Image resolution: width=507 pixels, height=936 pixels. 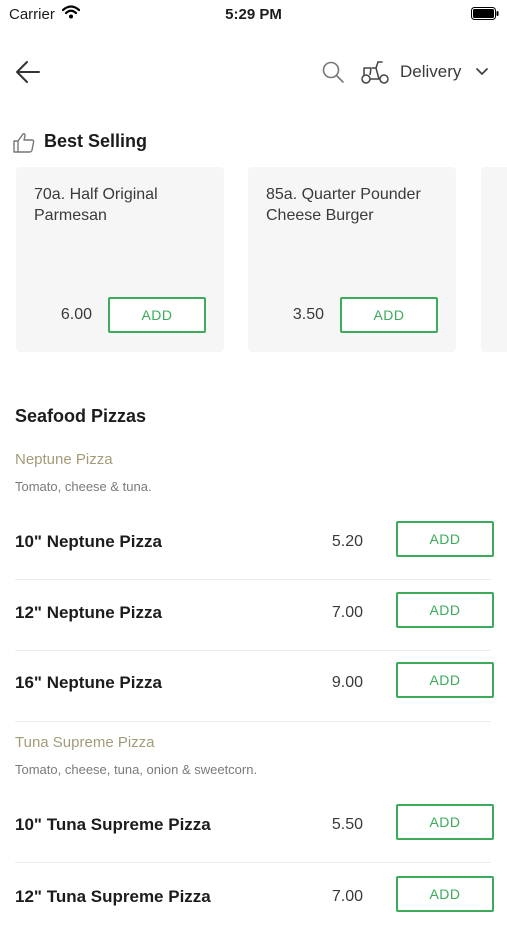 I want to click on search-icon, so click(x=333, y=72).